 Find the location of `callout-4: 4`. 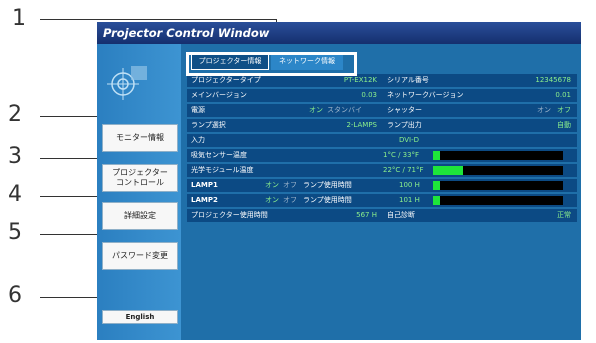

callout-4: 4 is located at coordinates (15, 194).